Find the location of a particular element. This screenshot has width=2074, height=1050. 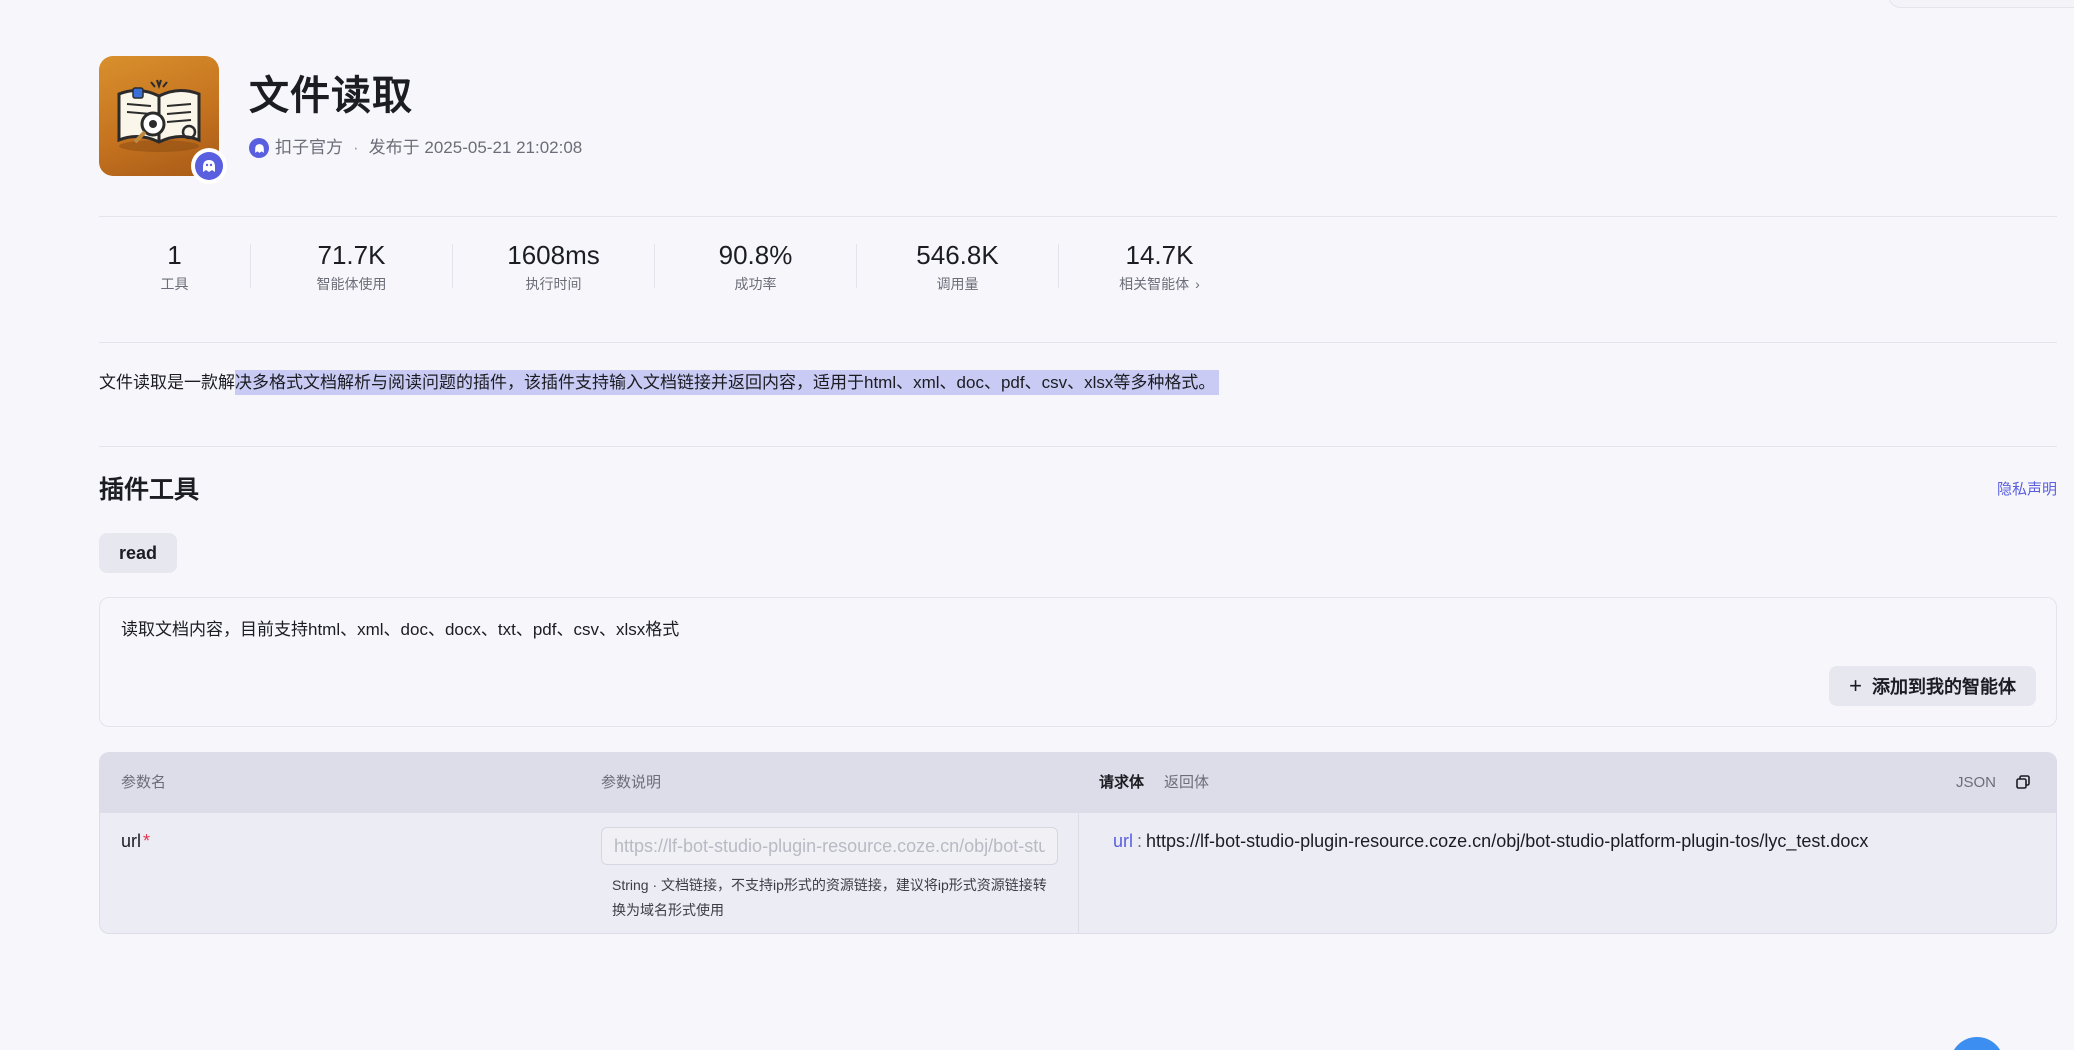

stat-label: 成功率 is located at coordinates (755, 284).